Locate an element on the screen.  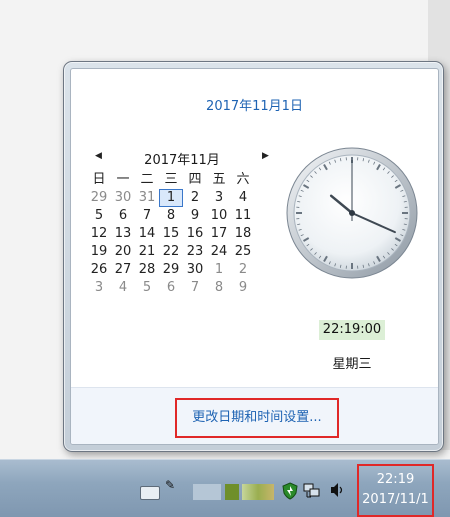
weekday-header: 三 is located at coordinates (171, 180).